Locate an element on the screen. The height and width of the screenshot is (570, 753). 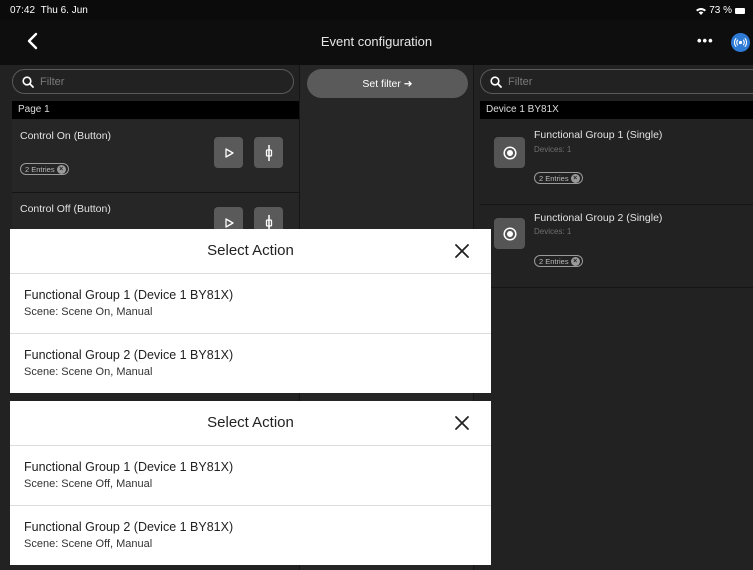
events-filter is located at coordinates (153, 81).